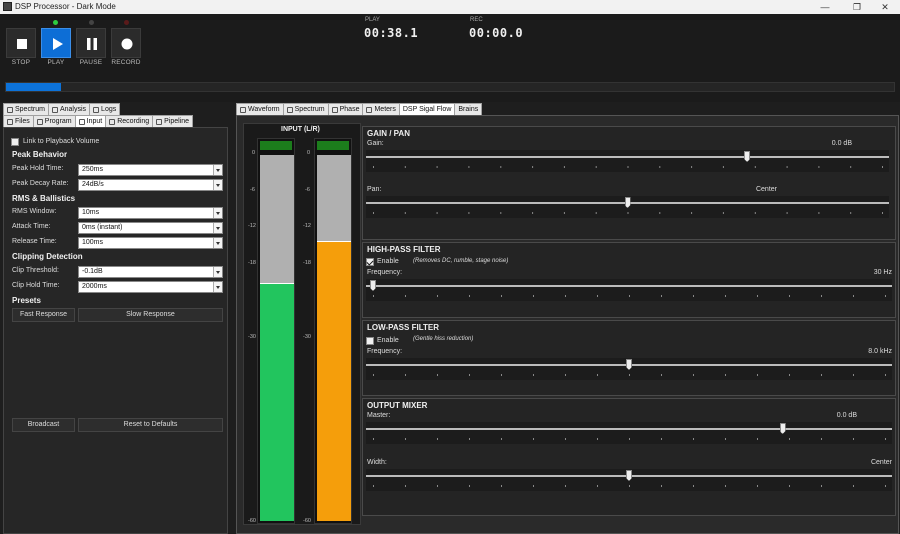 This screenshot has width=900, height=534. Describe the element at coordinates (150, 425) in the screenshot. I see `reset-defaults-button: Reset to Defaults` at that location.